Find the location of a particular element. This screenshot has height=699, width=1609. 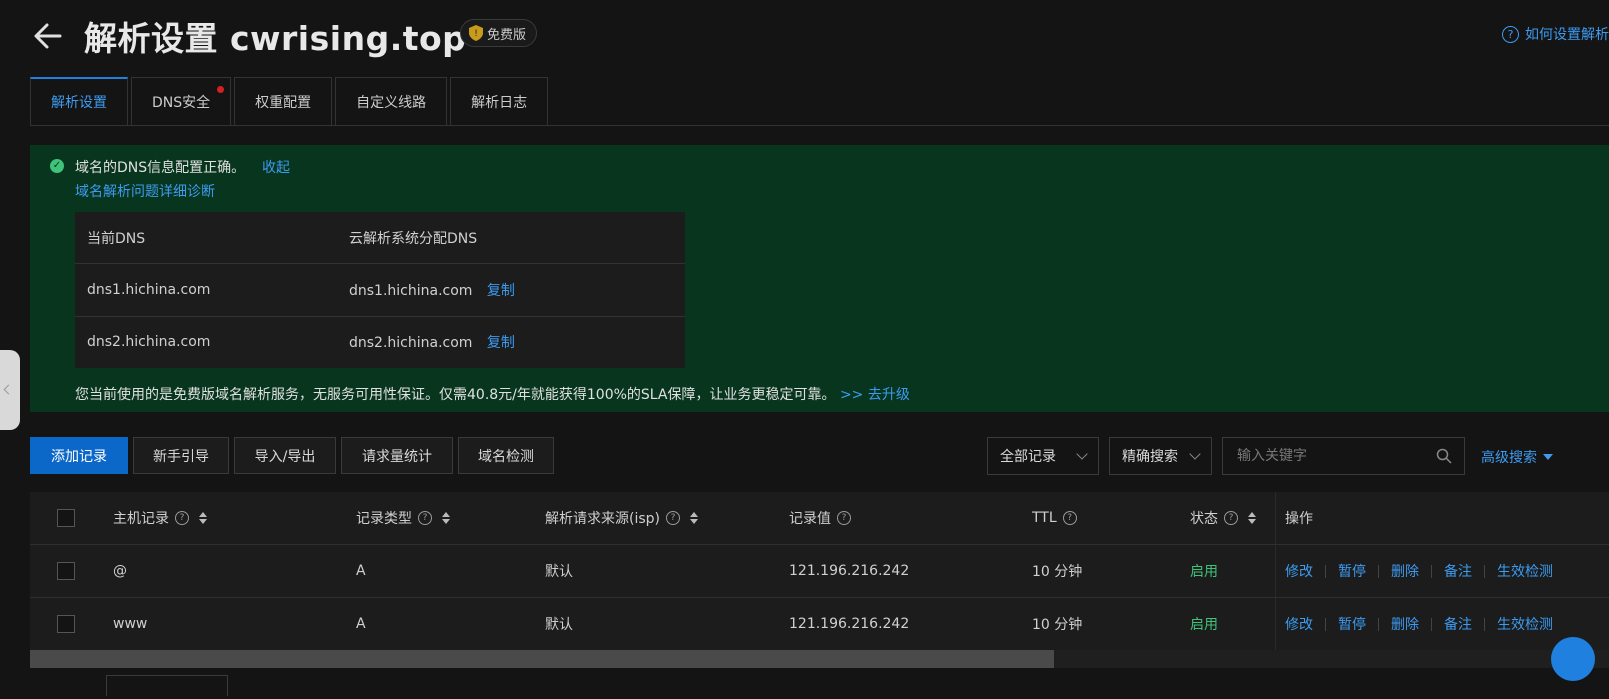

import-export-button: 导入/导出 is located at coordinates (285, 455).